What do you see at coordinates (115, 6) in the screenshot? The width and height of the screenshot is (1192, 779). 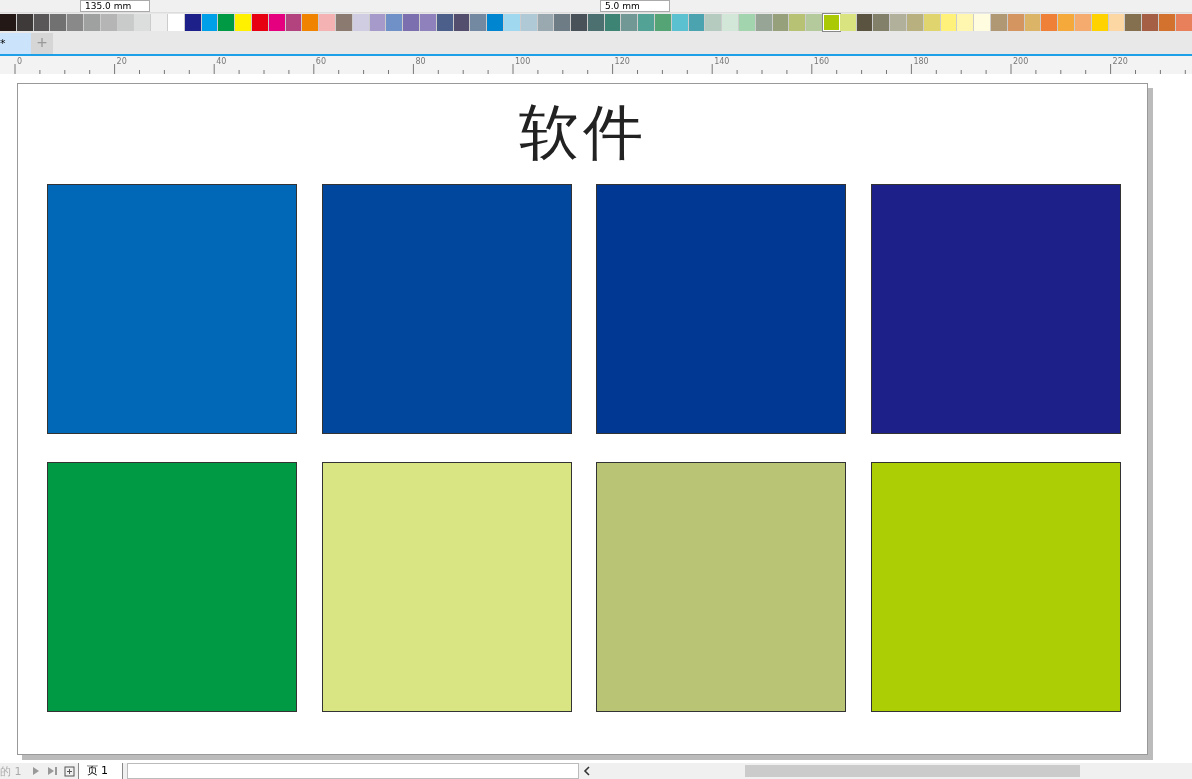 I see `size-field: 135.0 mm` at bounding box center [115, 6].